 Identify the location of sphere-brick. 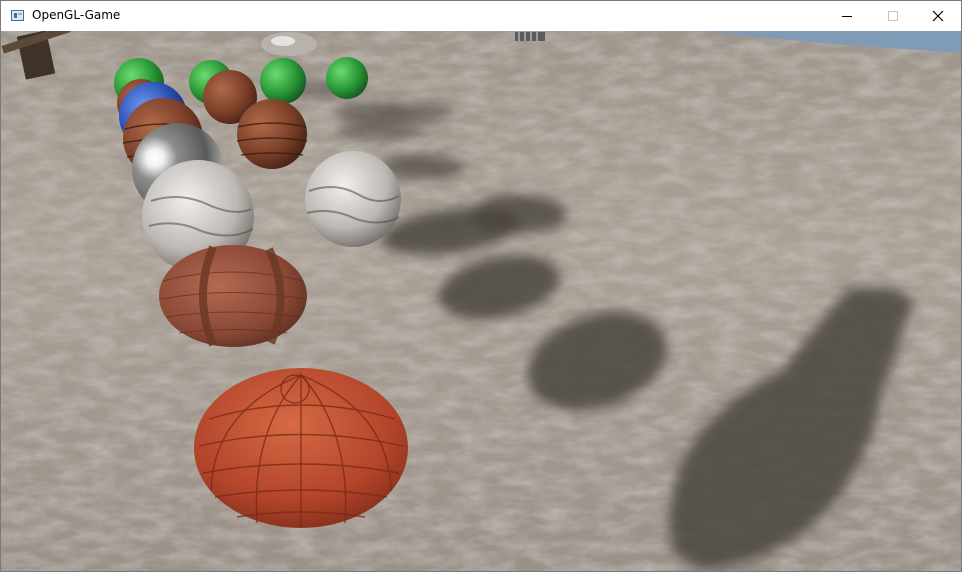
(233, 296).